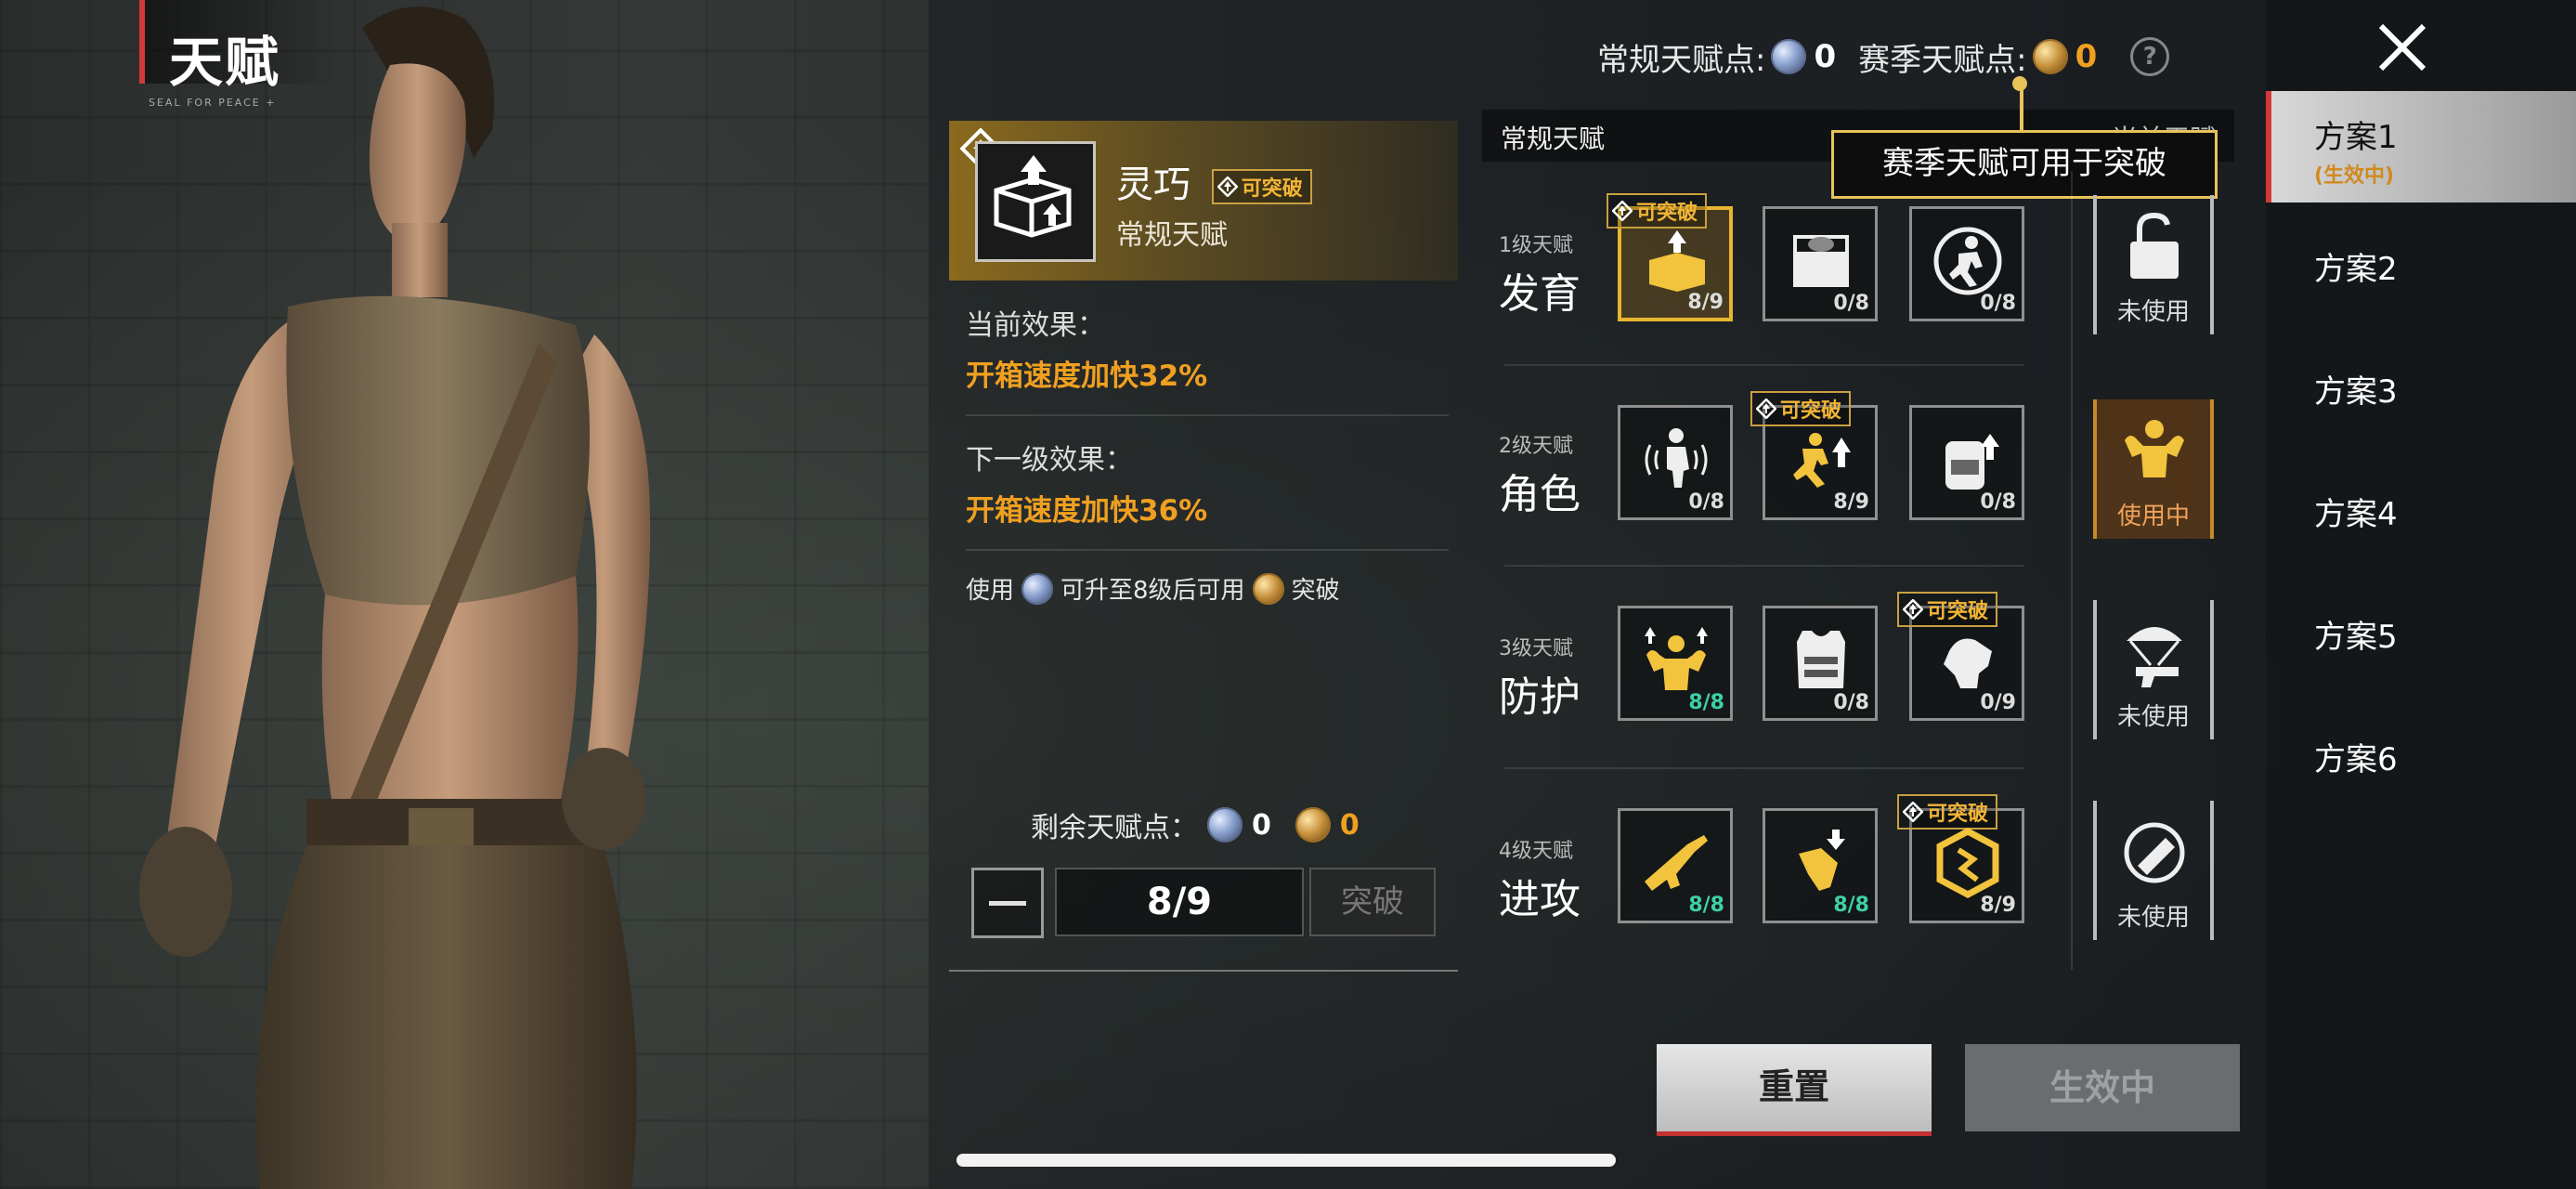  Describe the element at coordinates (1152, 591) in the screenshot. I see `hint-middle: 可升至8级后可用` at that location.